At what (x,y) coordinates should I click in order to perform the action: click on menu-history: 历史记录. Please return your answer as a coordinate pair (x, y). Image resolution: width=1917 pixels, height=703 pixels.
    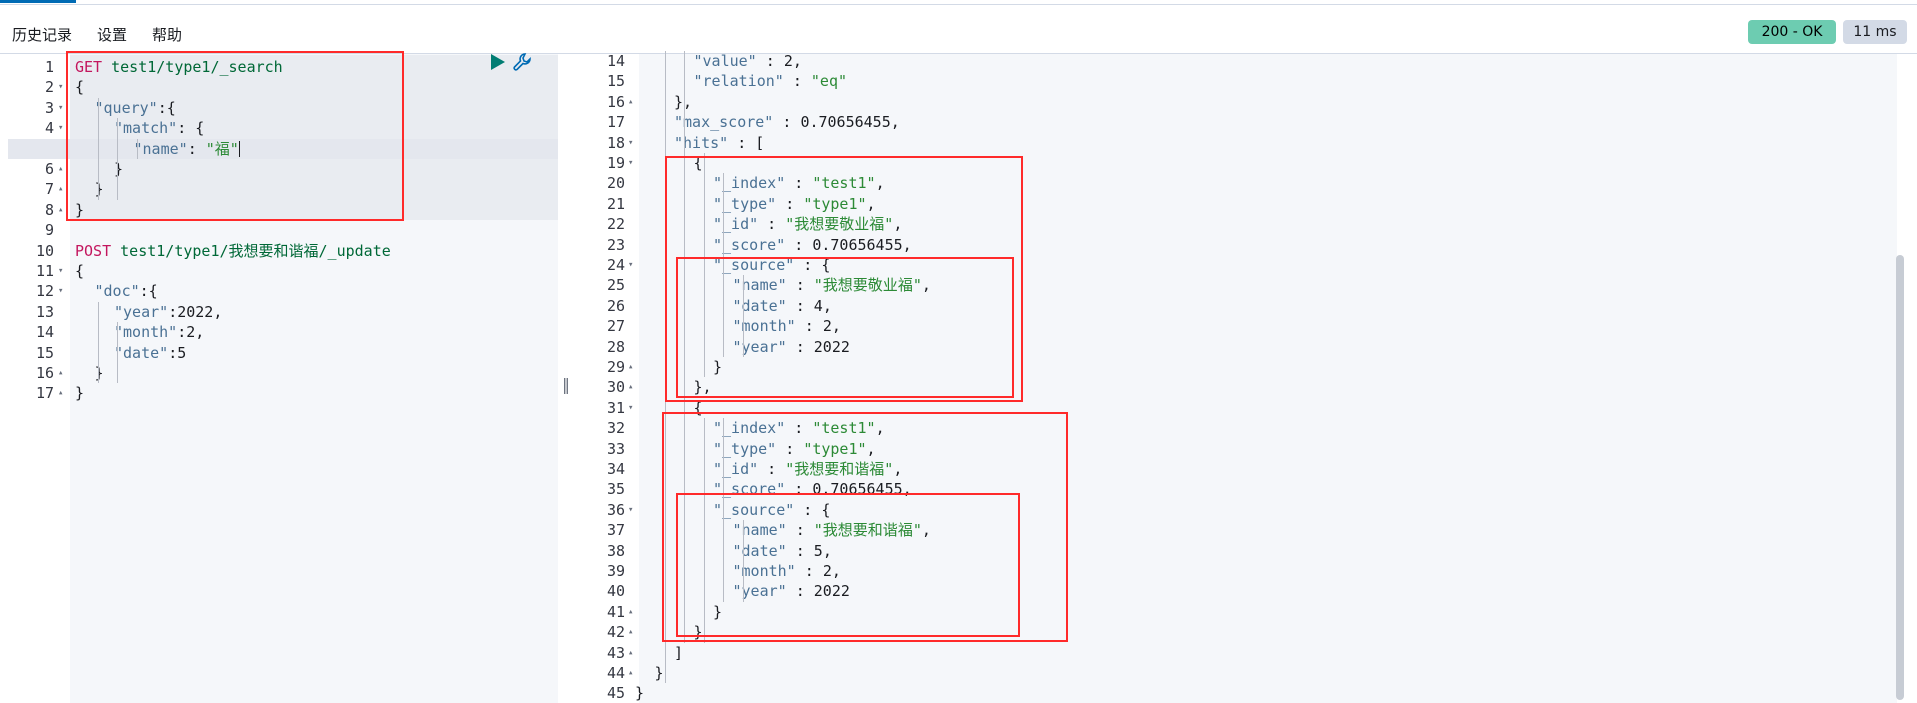
    Looking at the image, I should click on (42, 34).